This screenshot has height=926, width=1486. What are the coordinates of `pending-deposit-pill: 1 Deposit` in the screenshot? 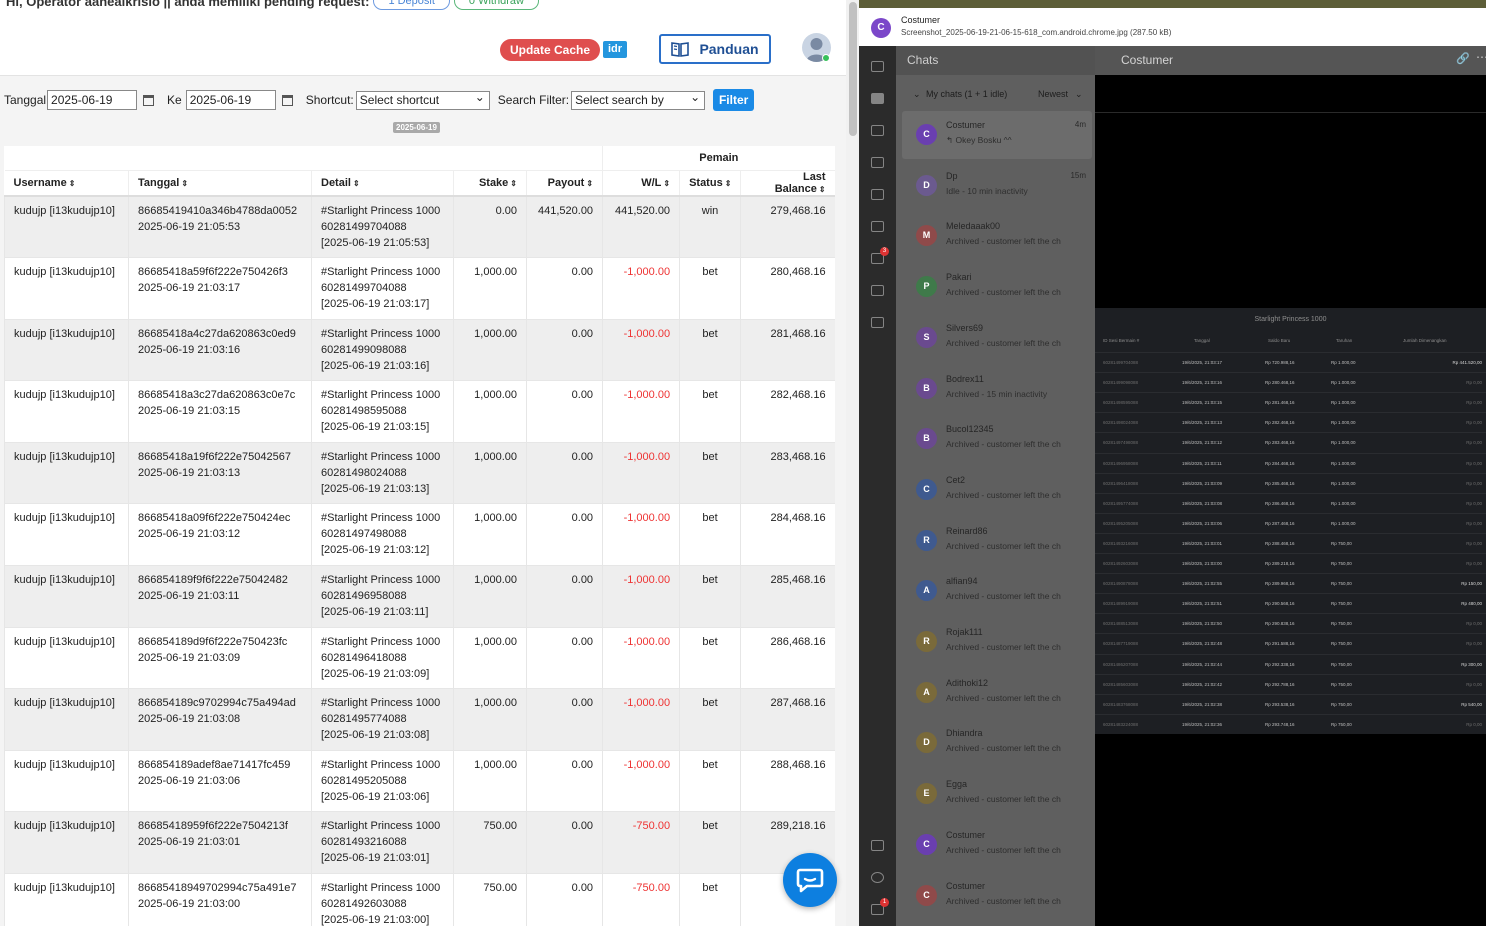 It's located at (411, 5).